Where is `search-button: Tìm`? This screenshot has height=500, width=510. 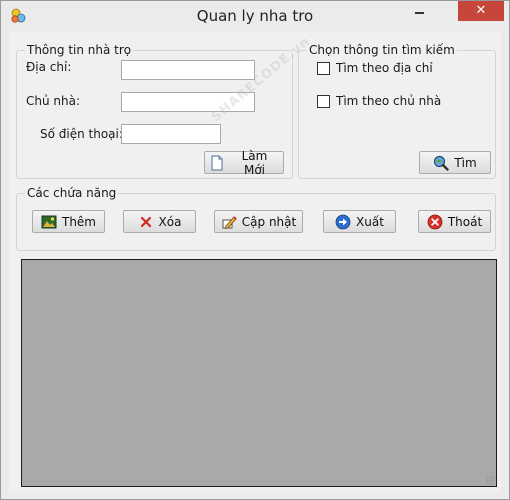
search-button: Tìm is located at coordinates (455, 162).